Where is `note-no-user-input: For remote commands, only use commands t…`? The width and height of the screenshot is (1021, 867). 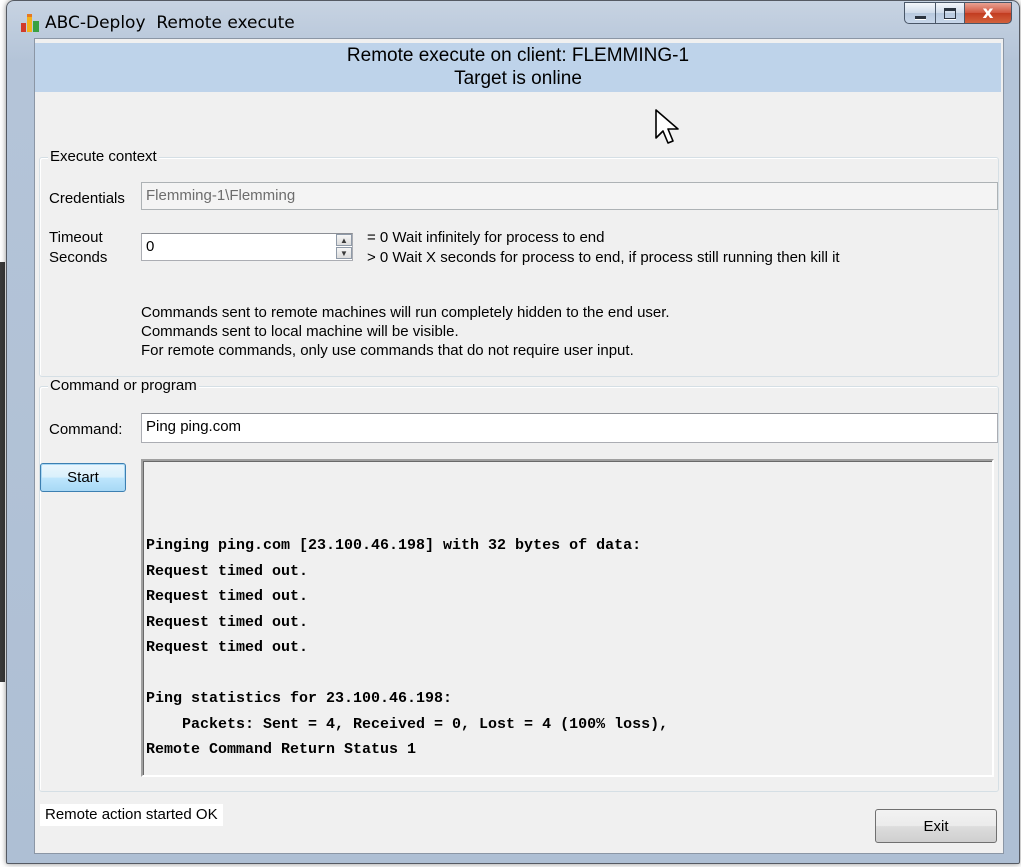
note-no-user-input: For remote commands, only use commands t… is located at coordinates (387, 350).